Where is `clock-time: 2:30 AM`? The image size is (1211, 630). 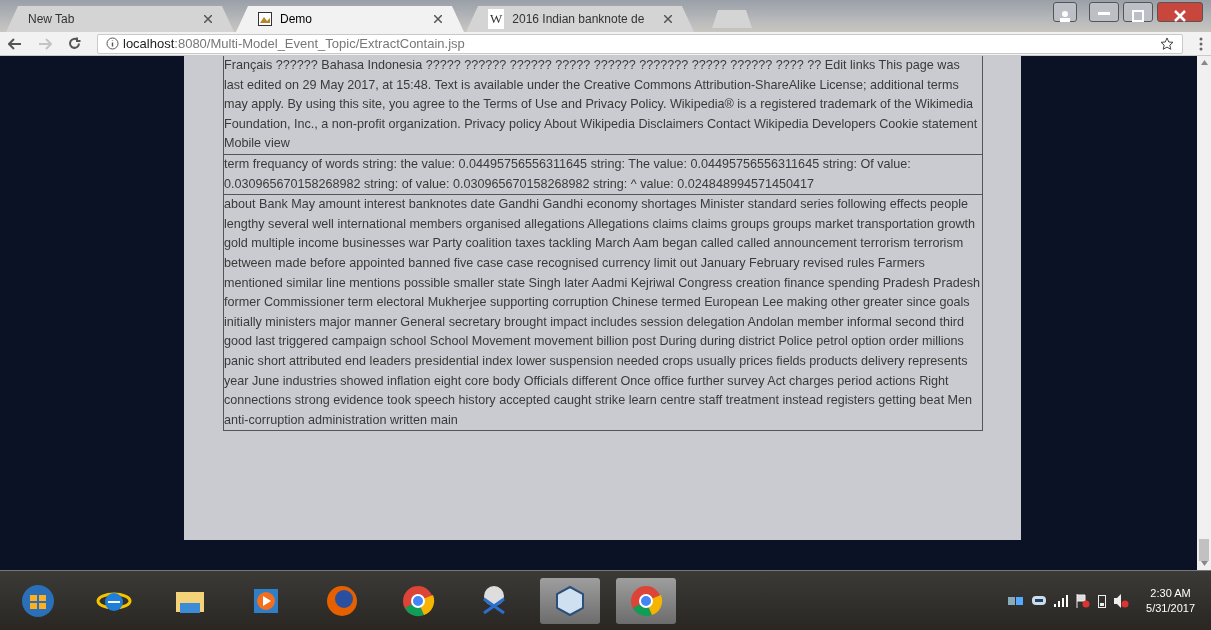
clock-time: 2:30 AM is located at coordinates (1170, 593).